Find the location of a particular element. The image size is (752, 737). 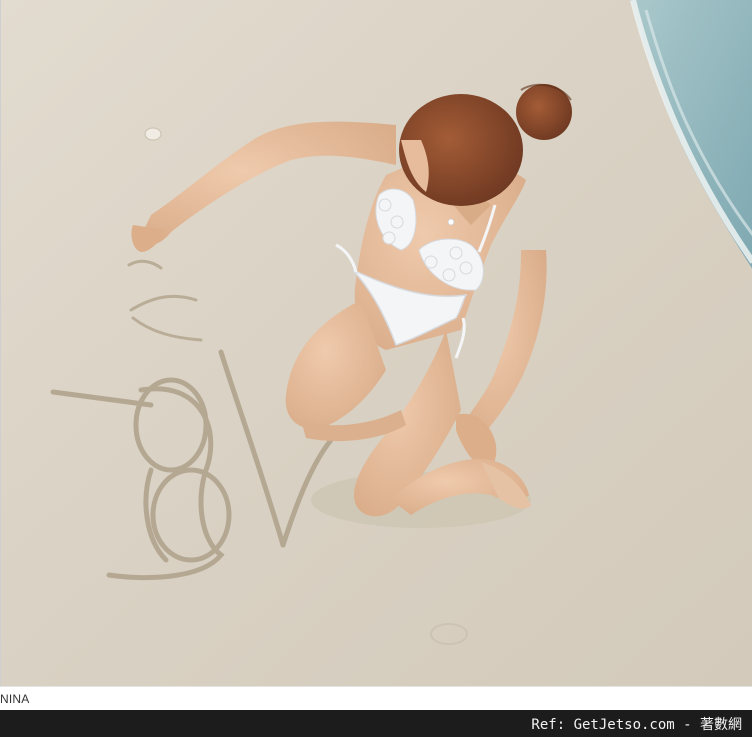

watermark-bar: Ref: GetJetso.com - 著數網 is located at coordinates (376, 723).